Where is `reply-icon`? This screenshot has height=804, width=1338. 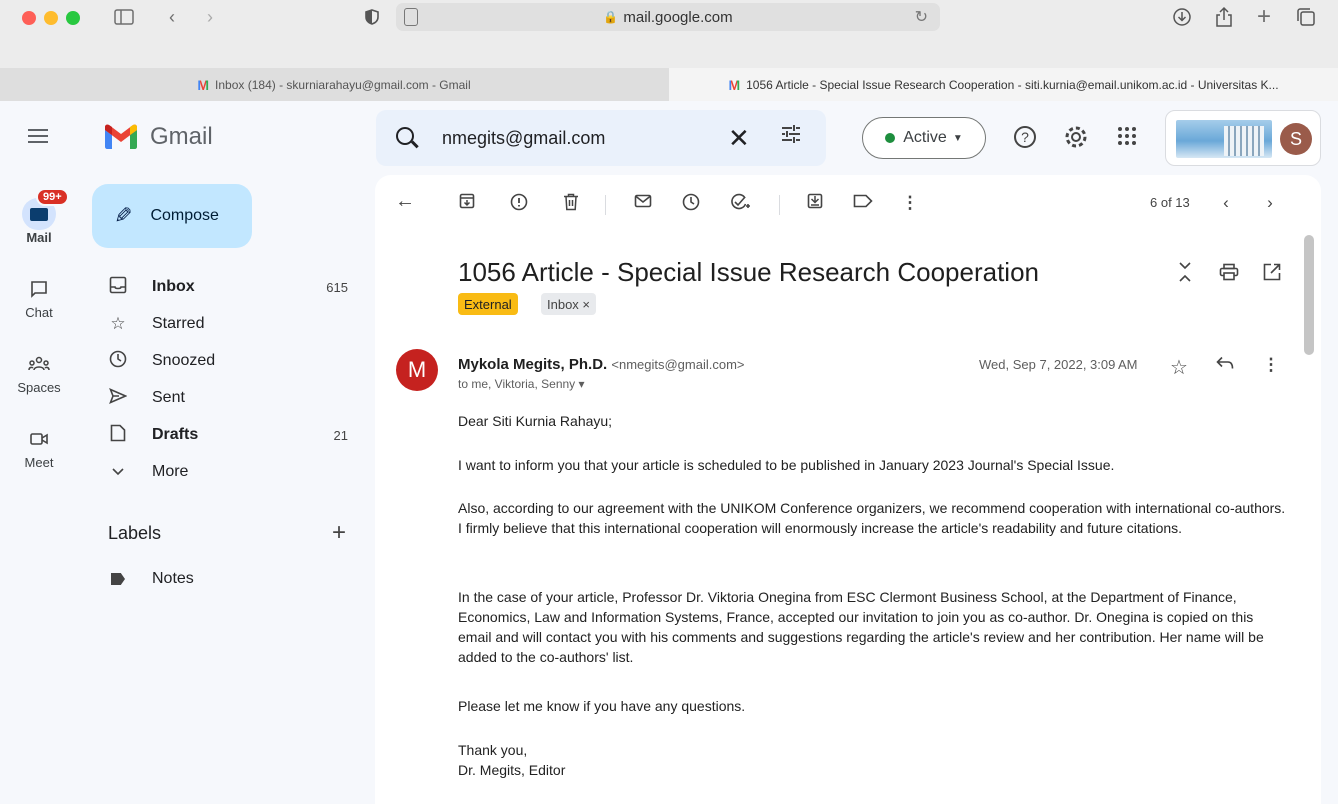 reply-icon is located at coordinates (1225, 365).